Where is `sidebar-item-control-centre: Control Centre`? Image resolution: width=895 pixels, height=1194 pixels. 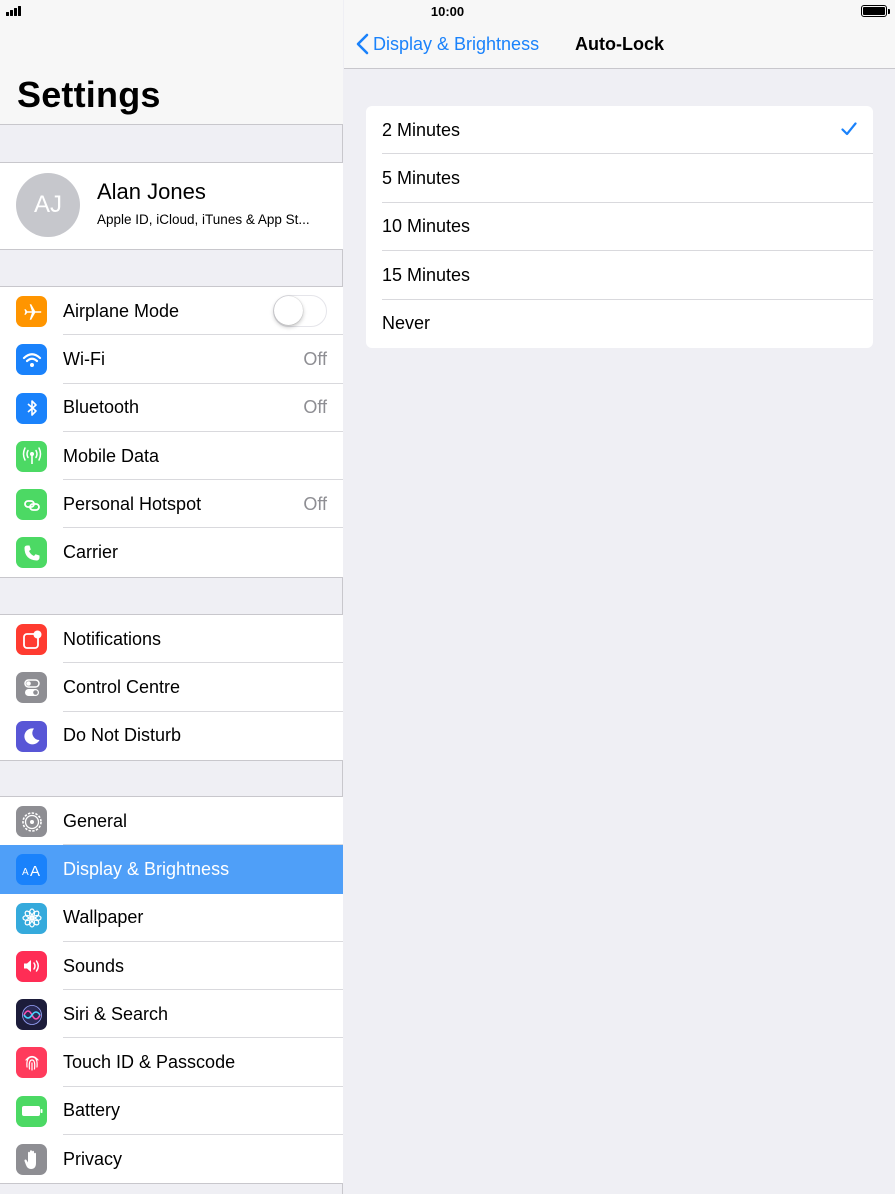 sidebar-item-control-centre: Control Centre is located at coordinates (171, 687).